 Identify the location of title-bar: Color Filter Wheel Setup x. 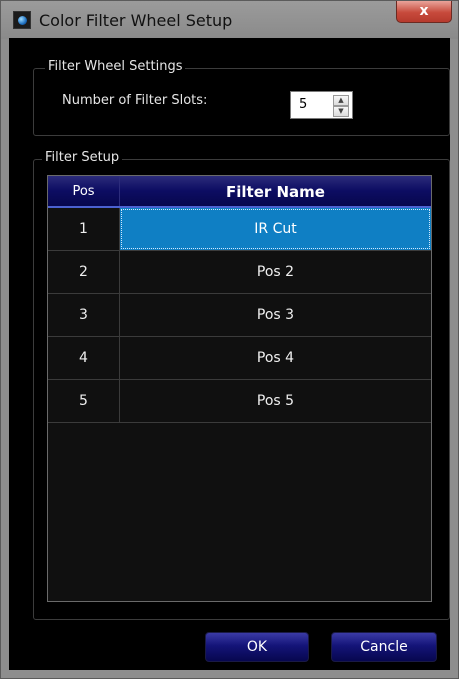
(229, 20).